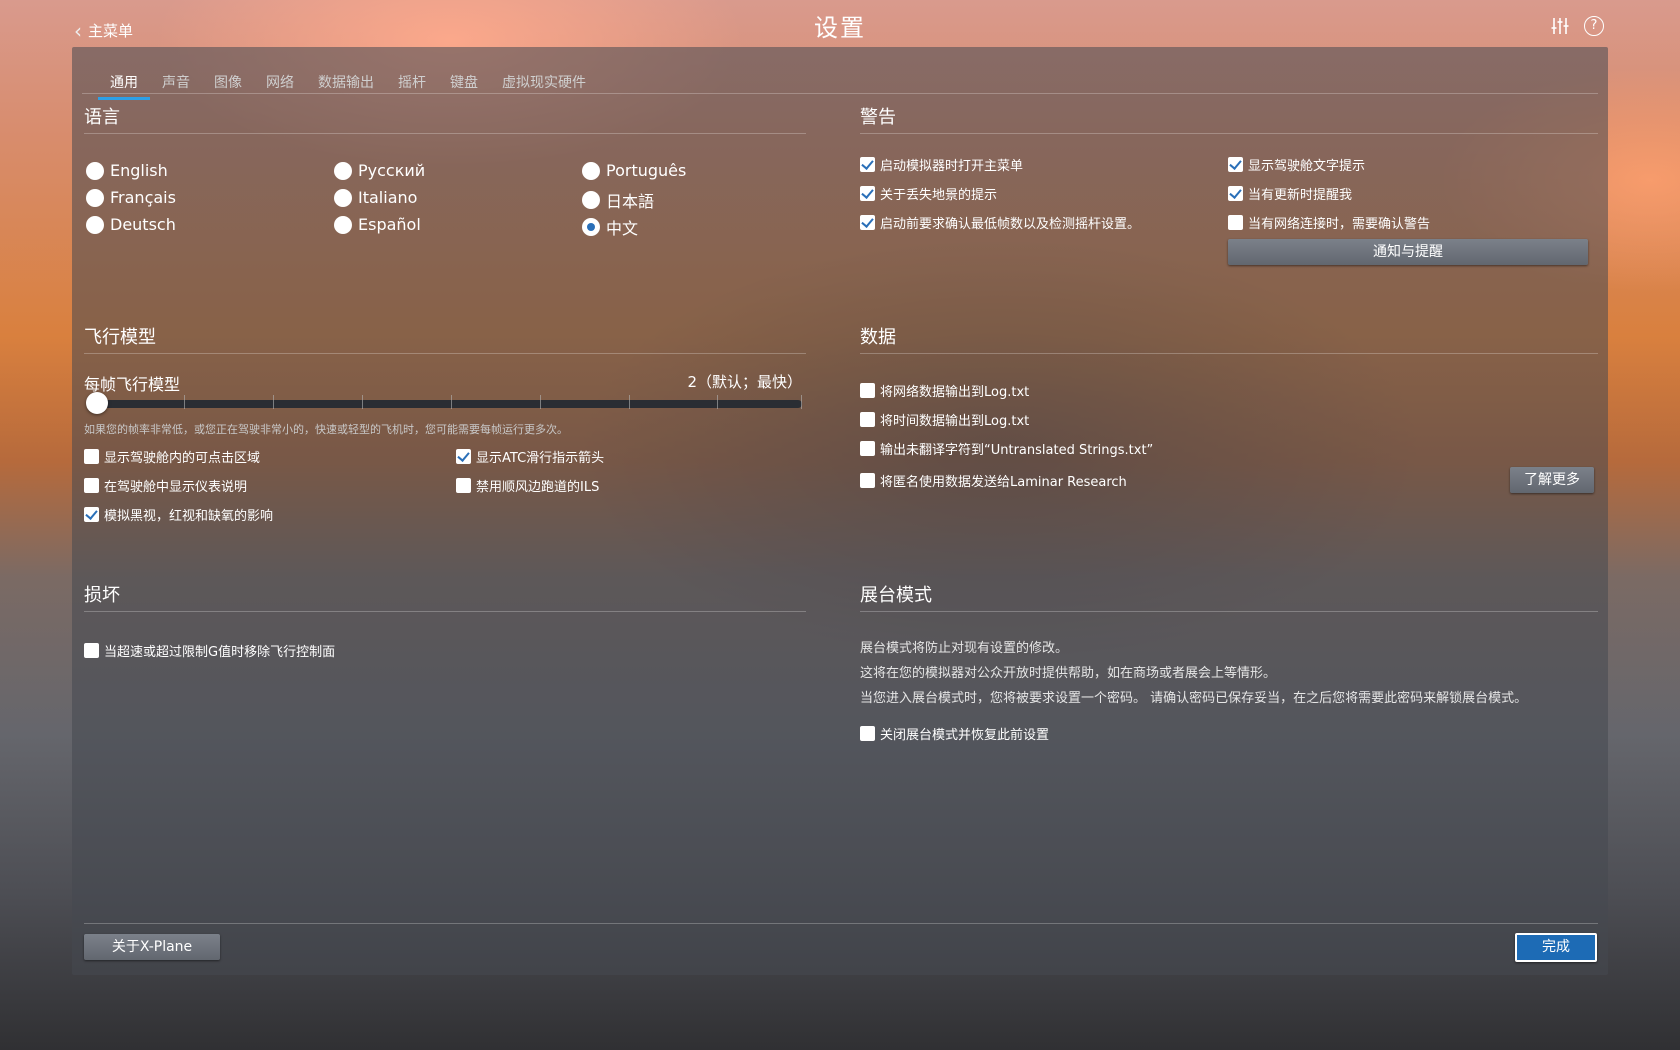  What do you see at coordinates (445, 404) in the screenshot?
I see `flight-model-slider-track` at bounding box center [445, 404].